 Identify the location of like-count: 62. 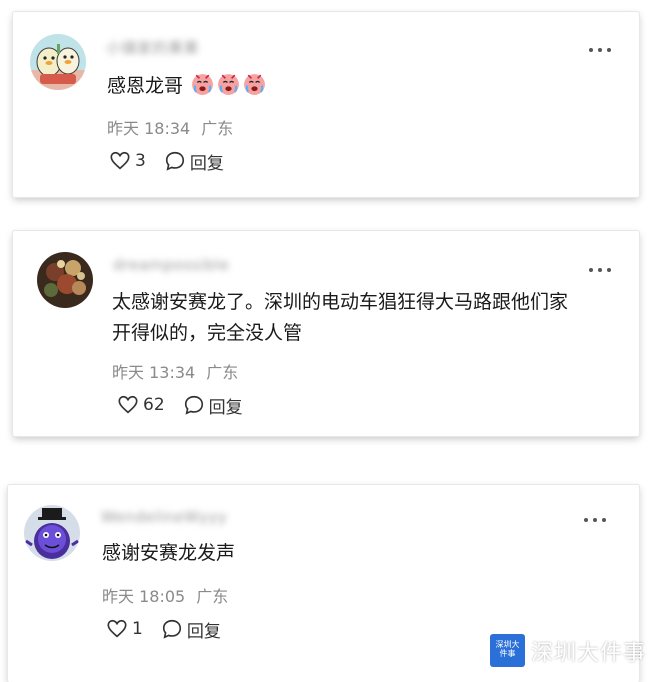
(154, 405).